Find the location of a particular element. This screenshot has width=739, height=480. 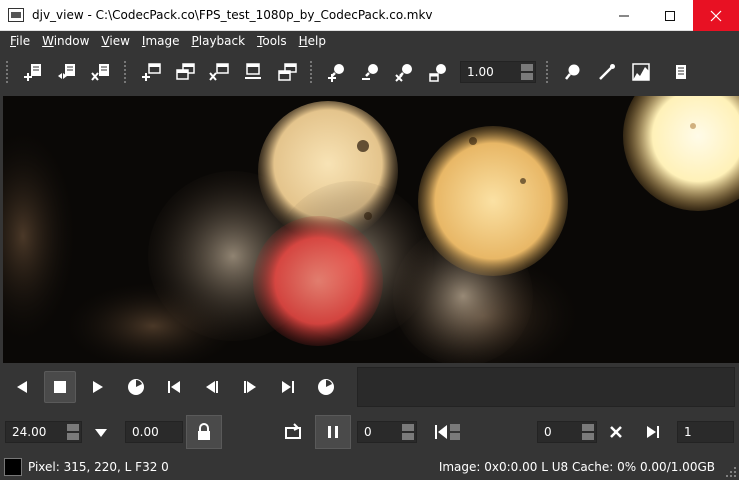

window-close-icon is located at coordinates (219, 72).